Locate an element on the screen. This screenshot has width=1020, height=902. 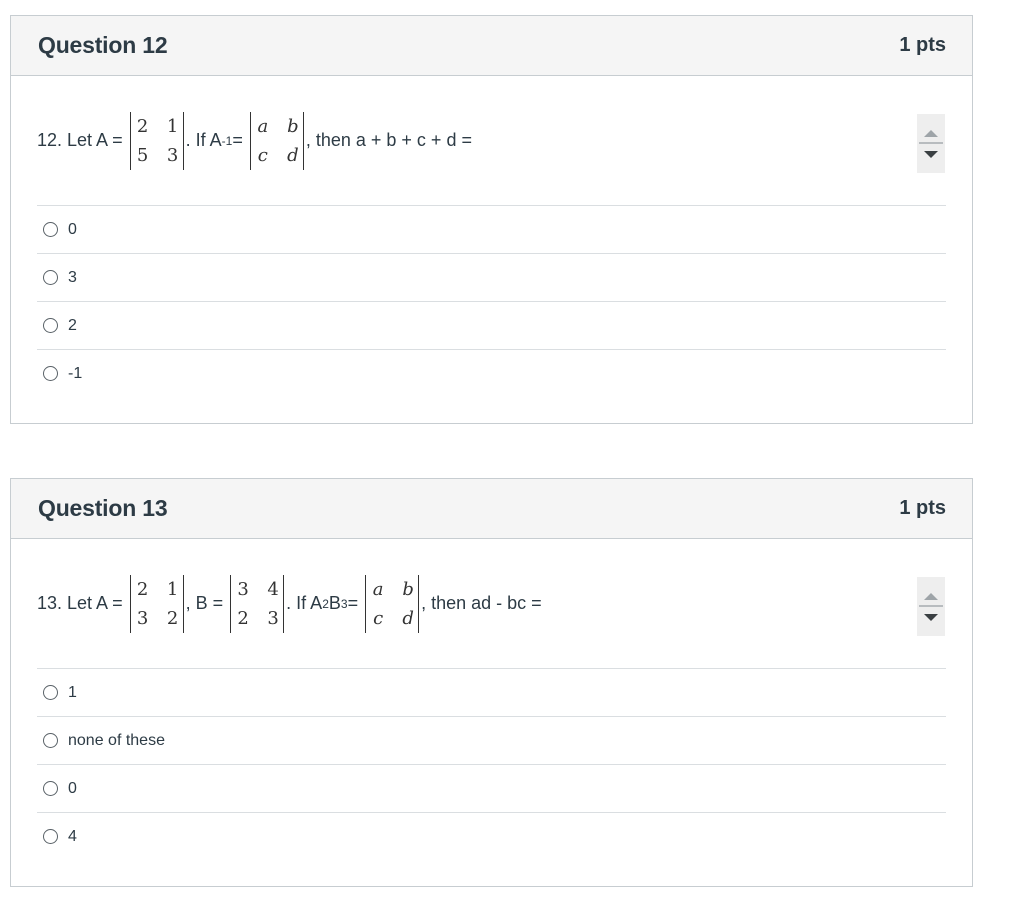
answer-option: 3 is located at coordinates (491, 277).